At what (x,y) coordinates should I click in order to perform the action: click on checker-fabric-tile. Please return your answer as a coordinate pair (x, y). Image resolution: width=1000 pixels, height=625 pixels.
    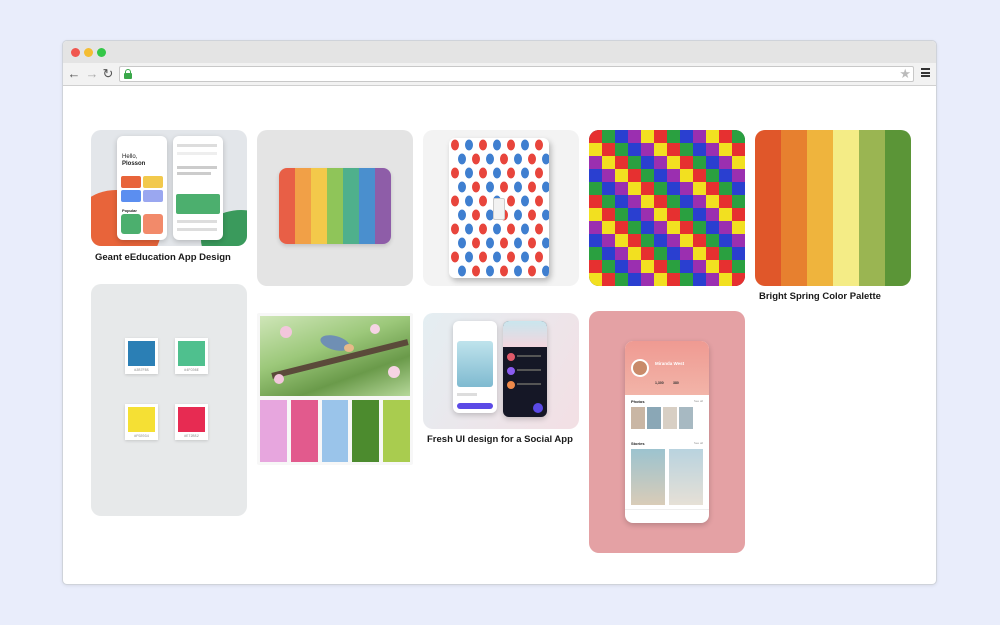
    Looking at the image, I should click on (667, 208).